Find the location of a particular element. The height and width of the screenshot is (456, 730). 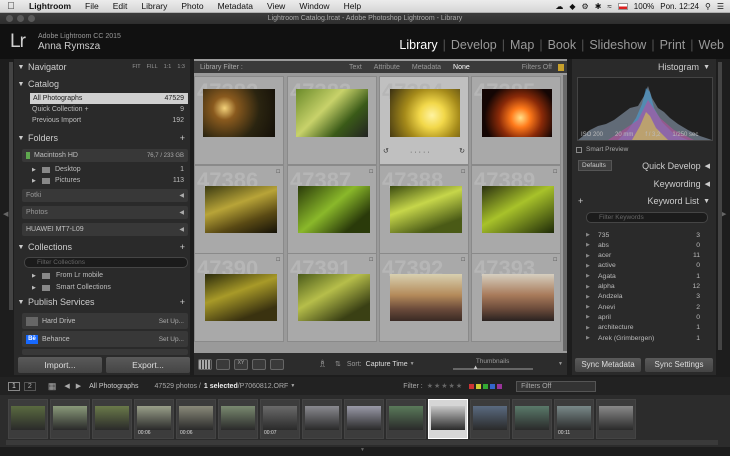

lock-icon is located at coordinates (561, 67).